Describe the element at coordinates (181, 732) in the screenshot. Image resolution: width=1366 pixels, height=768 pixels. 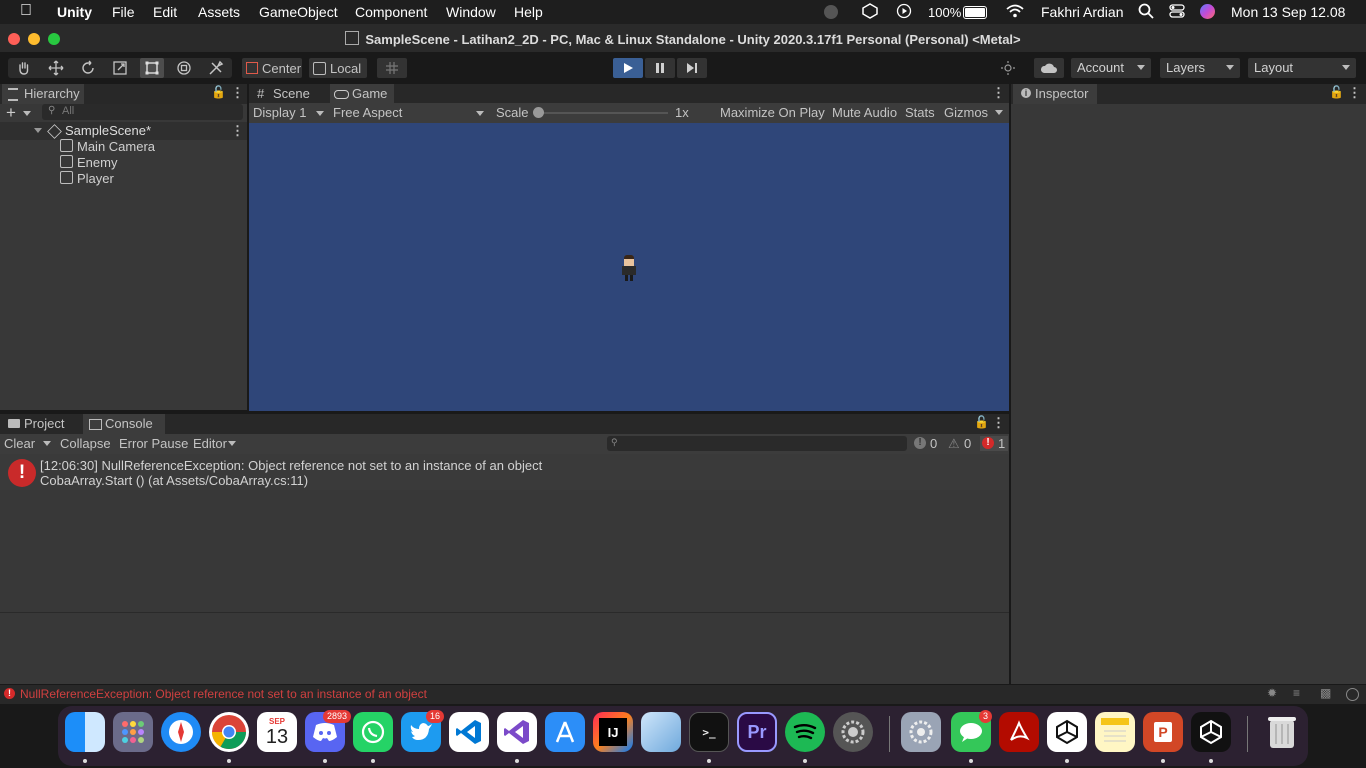
I see `safari-icon` at that location.